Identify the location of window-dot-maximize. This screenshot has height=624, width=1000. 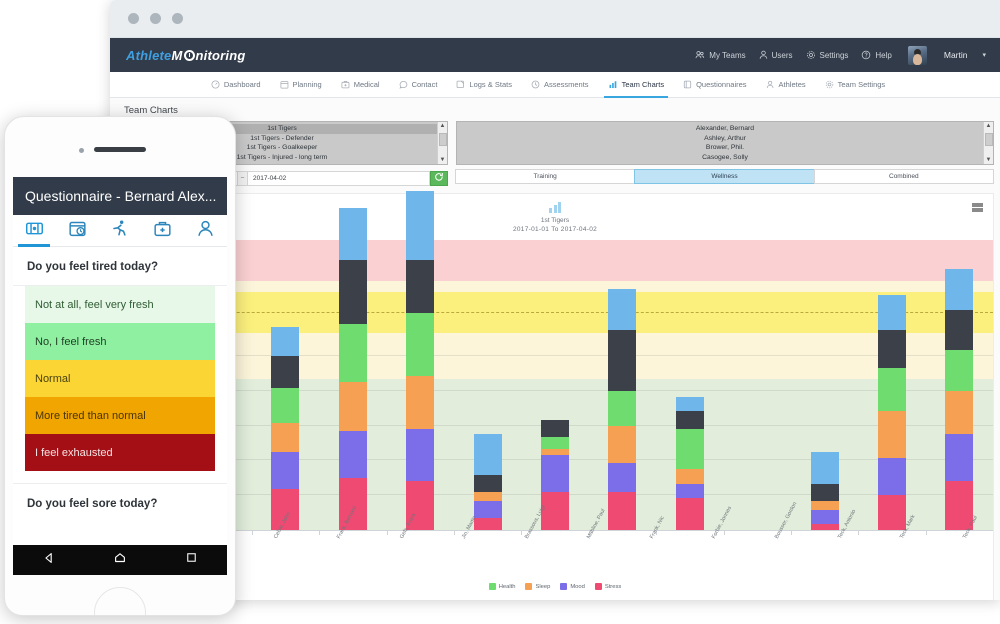
(177, 18).